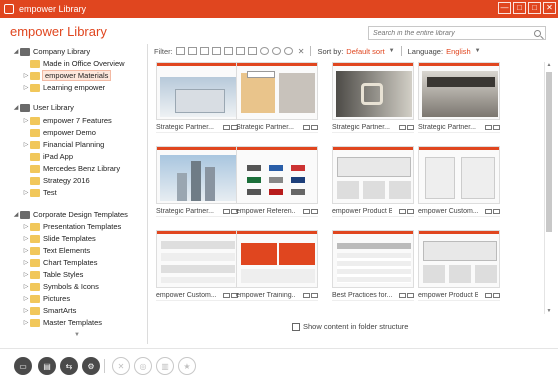 The width and height of the screenshot is (558, 384). Describe the element at coordinates (264, 51) in the screenshot. I see `star-filter-icon` at that location.